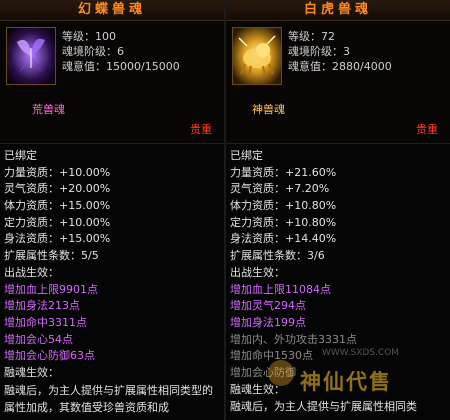  What do you see at coordinates (51, 289) in the screenshot?
I see `left-effect-hp: 增加血上限9901点` at bounding box center [51, 289].